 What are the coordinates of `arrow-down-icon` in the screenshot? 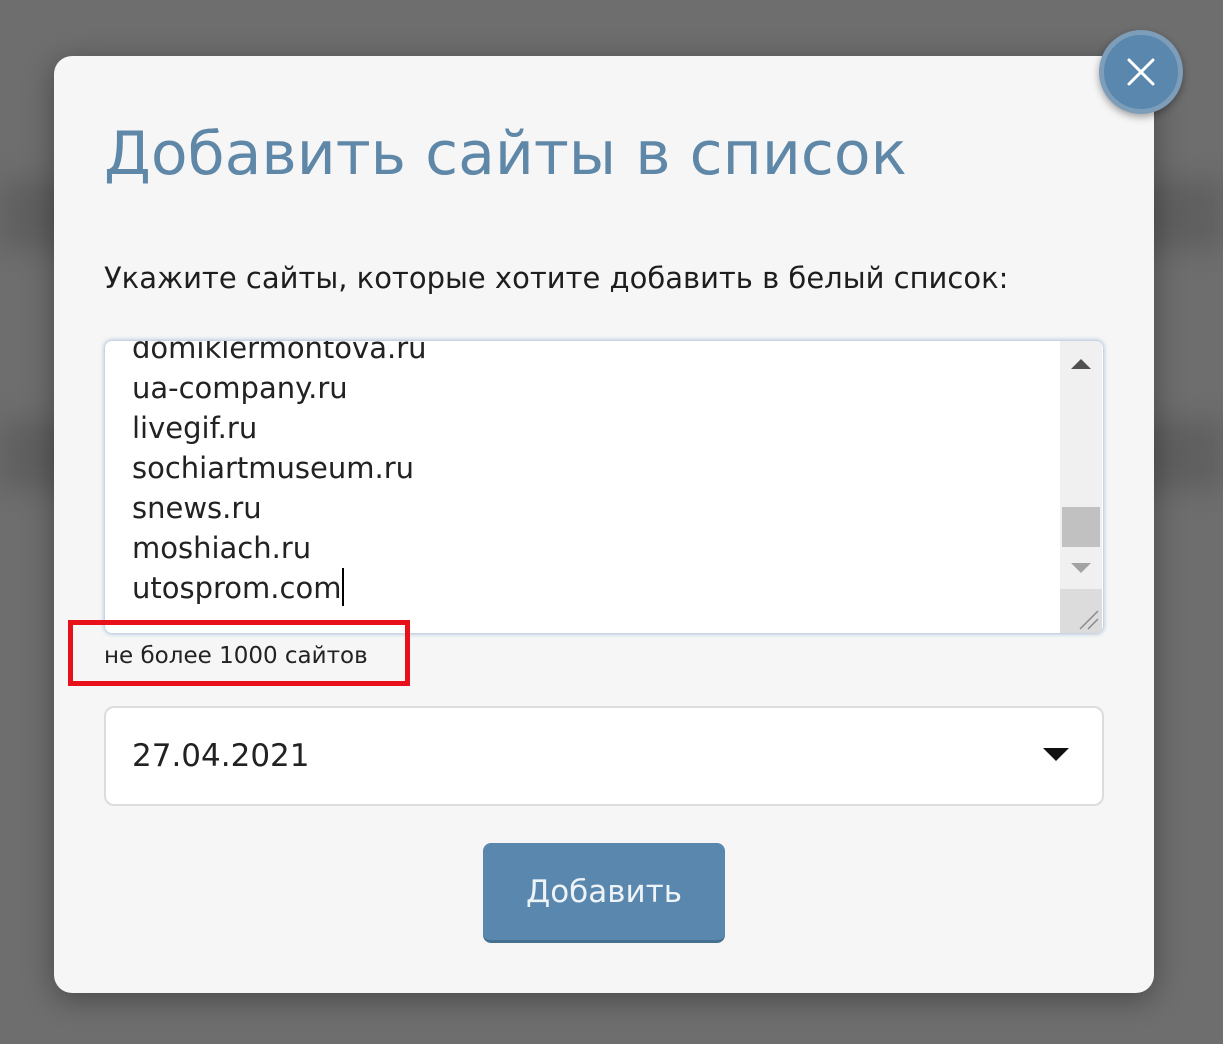 It's located at (1081, 568).